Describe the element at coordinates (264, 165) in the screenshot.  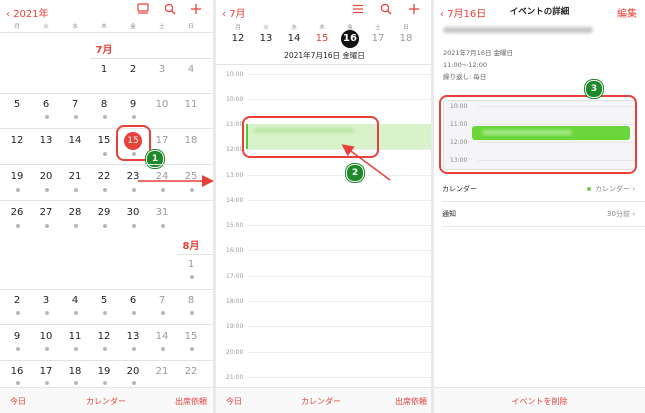
I see `annotation-arrows` at that location.